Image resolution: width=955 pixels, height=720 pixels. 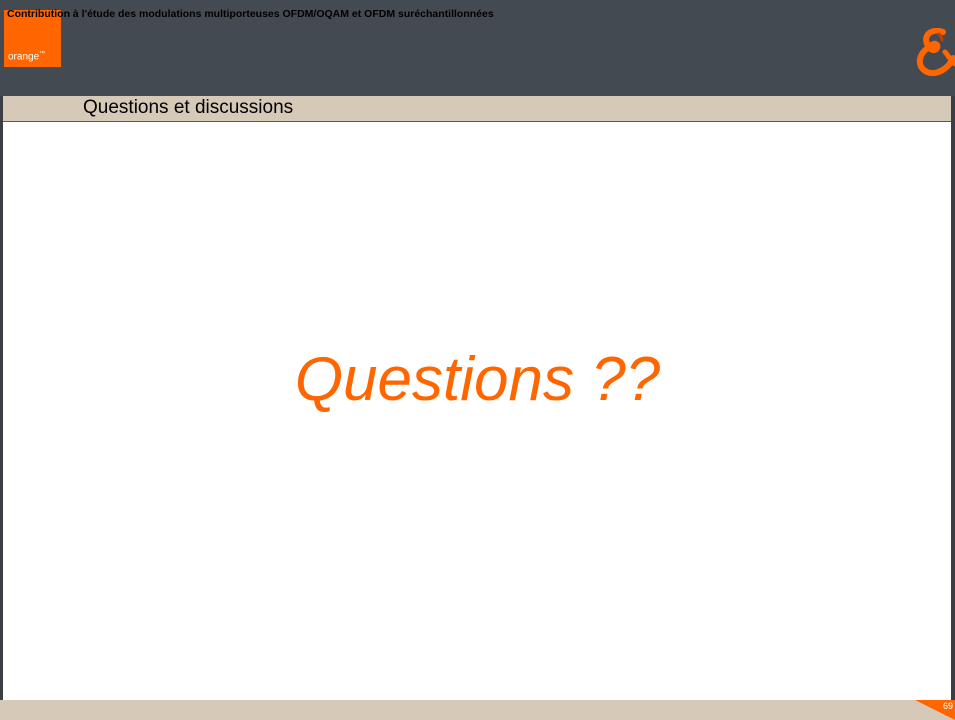 What do you see at coordinates (948, 706) in the screenshot?
I see `page-number: 69` at bounding box center [948, 706].